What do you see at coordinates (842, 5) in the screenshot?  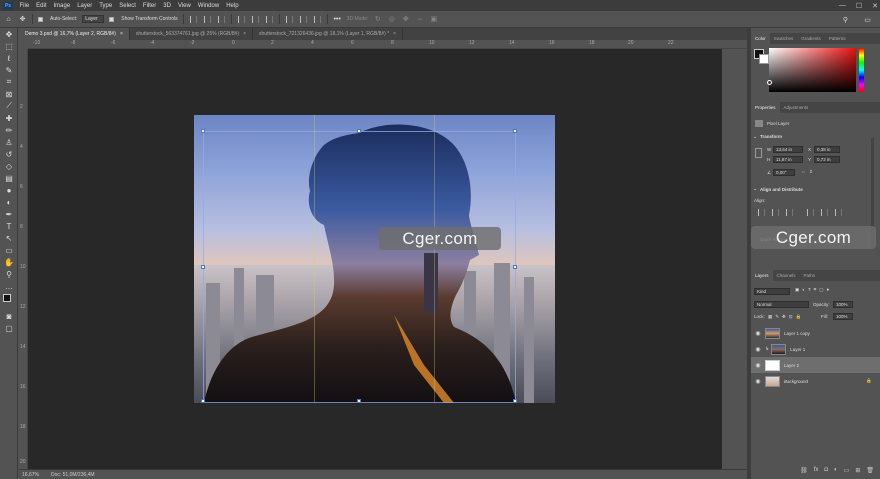 I see `minimize-button: —` at bounding box center [842, 5].